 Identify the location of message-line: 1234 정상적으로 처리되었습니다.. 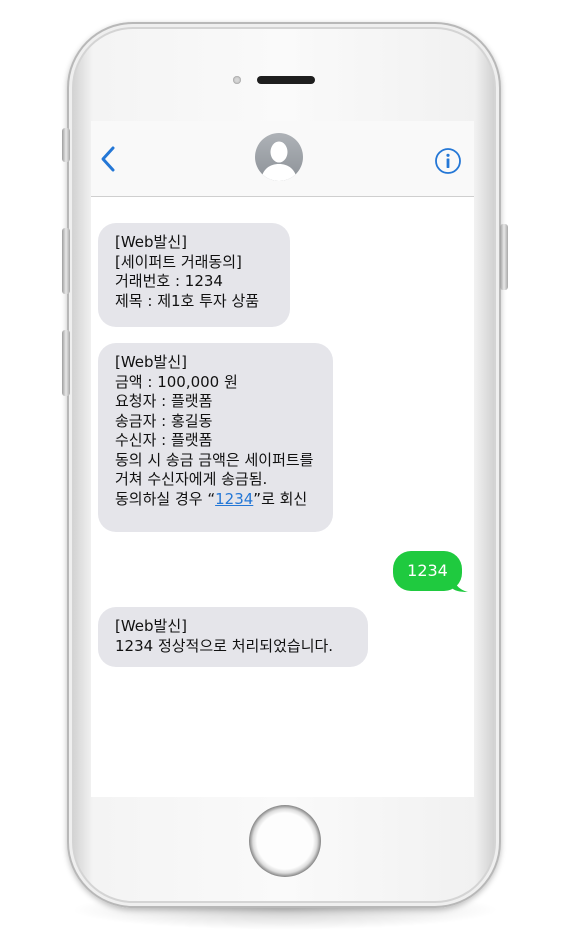
(224, 645).